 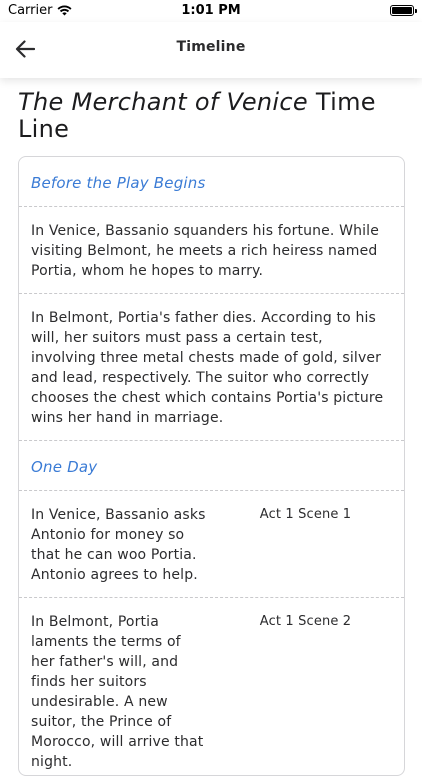 What do you see at coordinates (305, 621) in the screenshot?
I see `scene-reference: Act 1 Scene 2` at bounding box center [305, 621].